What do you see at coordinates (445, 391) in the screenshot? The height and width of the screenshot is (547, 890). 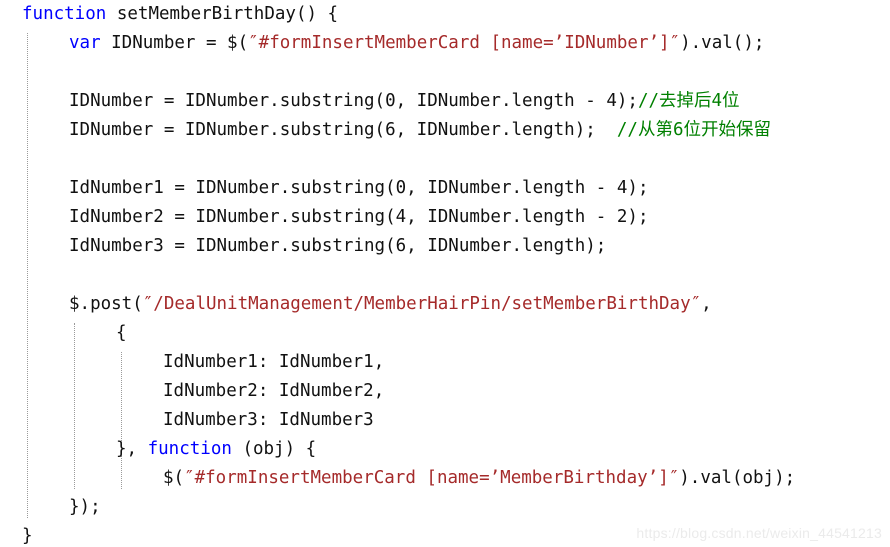 I see `code-line: IdNumber2: IdNumber2,` at bounding box center [445, 391].